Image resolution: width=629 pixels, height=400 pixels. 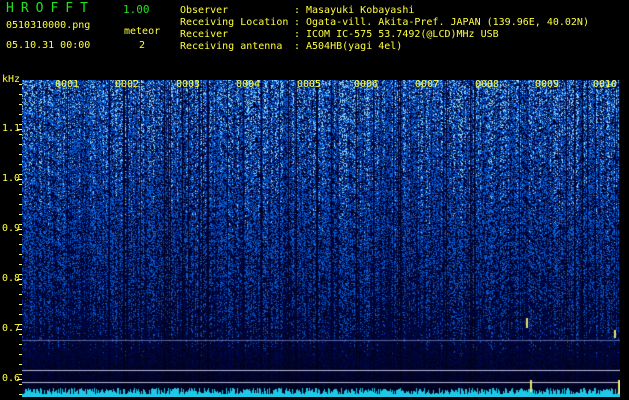 I want to click on minute-label: 0008, so click(x=487, y=84).